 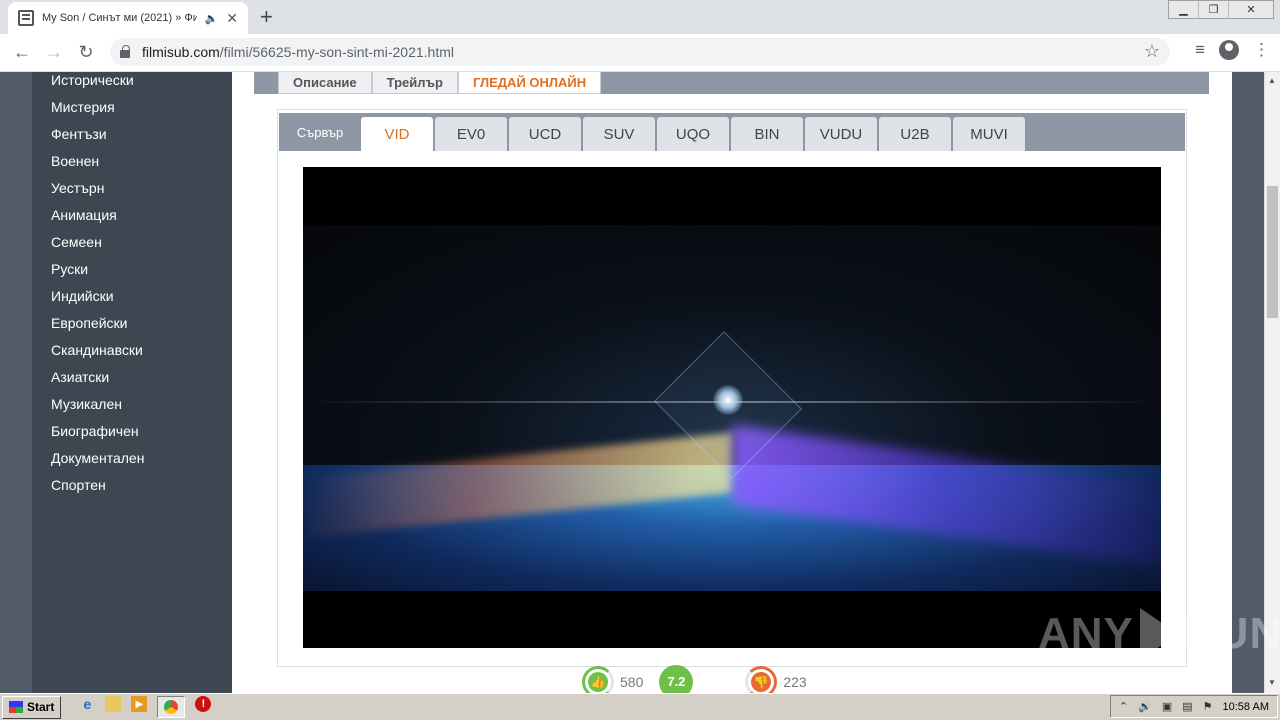 What do you see at coordinates (1272, 80) in the screenshot?
I see `scroll-up-icon: ▲` at bounding box center [1272, 80].